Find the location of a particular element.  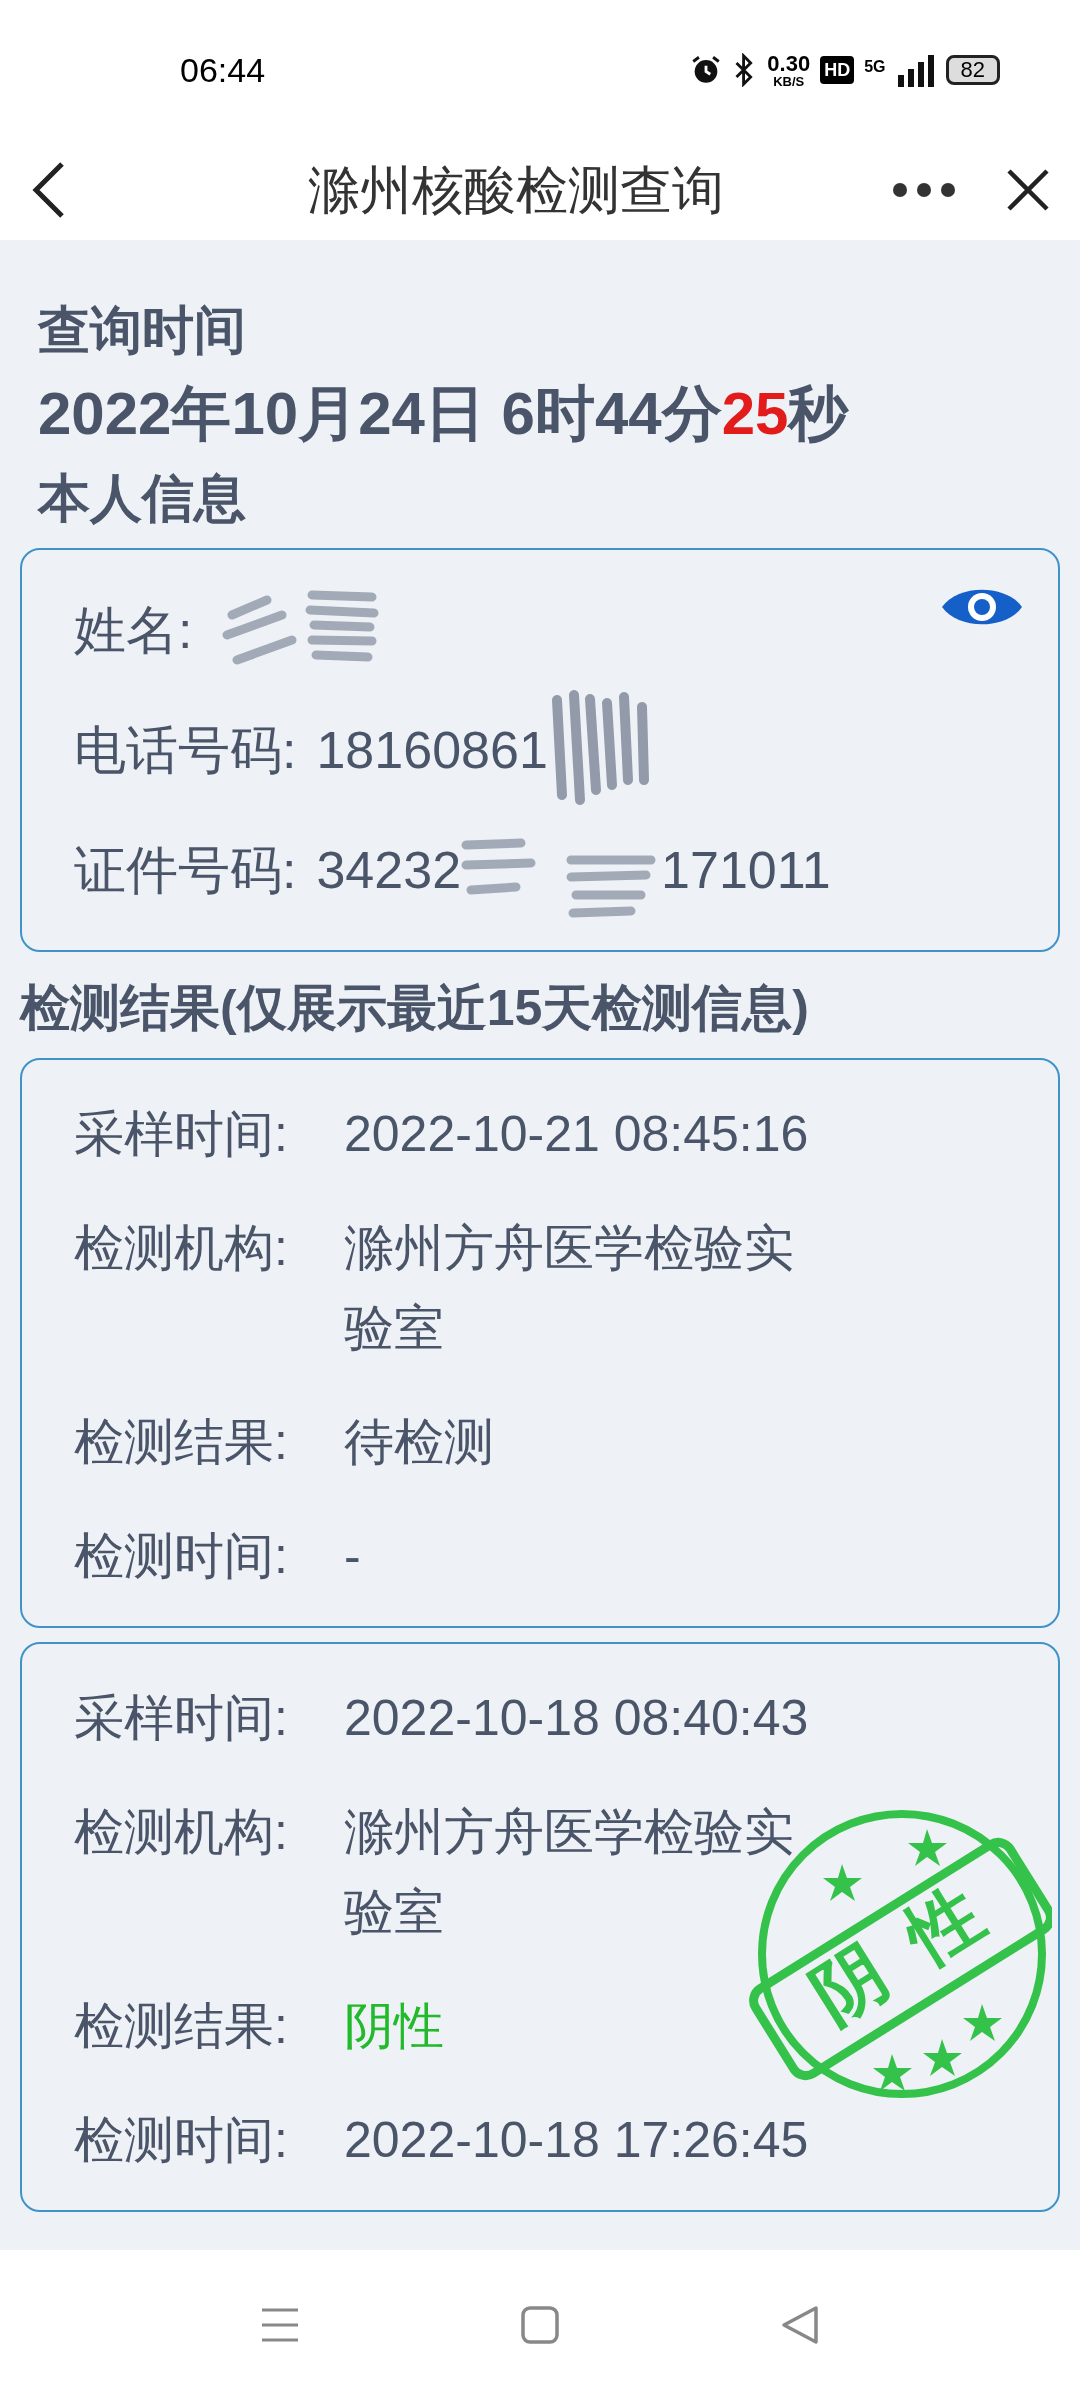

field-value: 18160861 is located at coordinates (432, 750).